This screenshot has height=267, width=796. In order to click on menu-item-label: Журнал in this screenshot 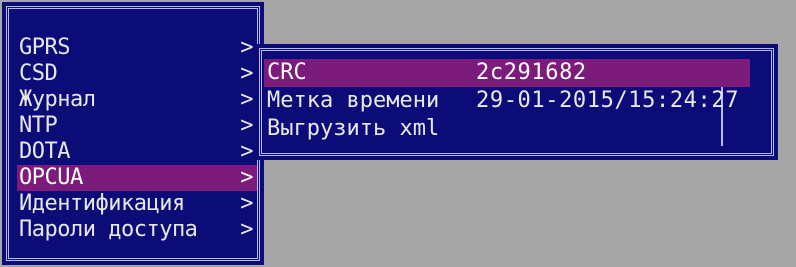, I will do `click(57, 99)`.